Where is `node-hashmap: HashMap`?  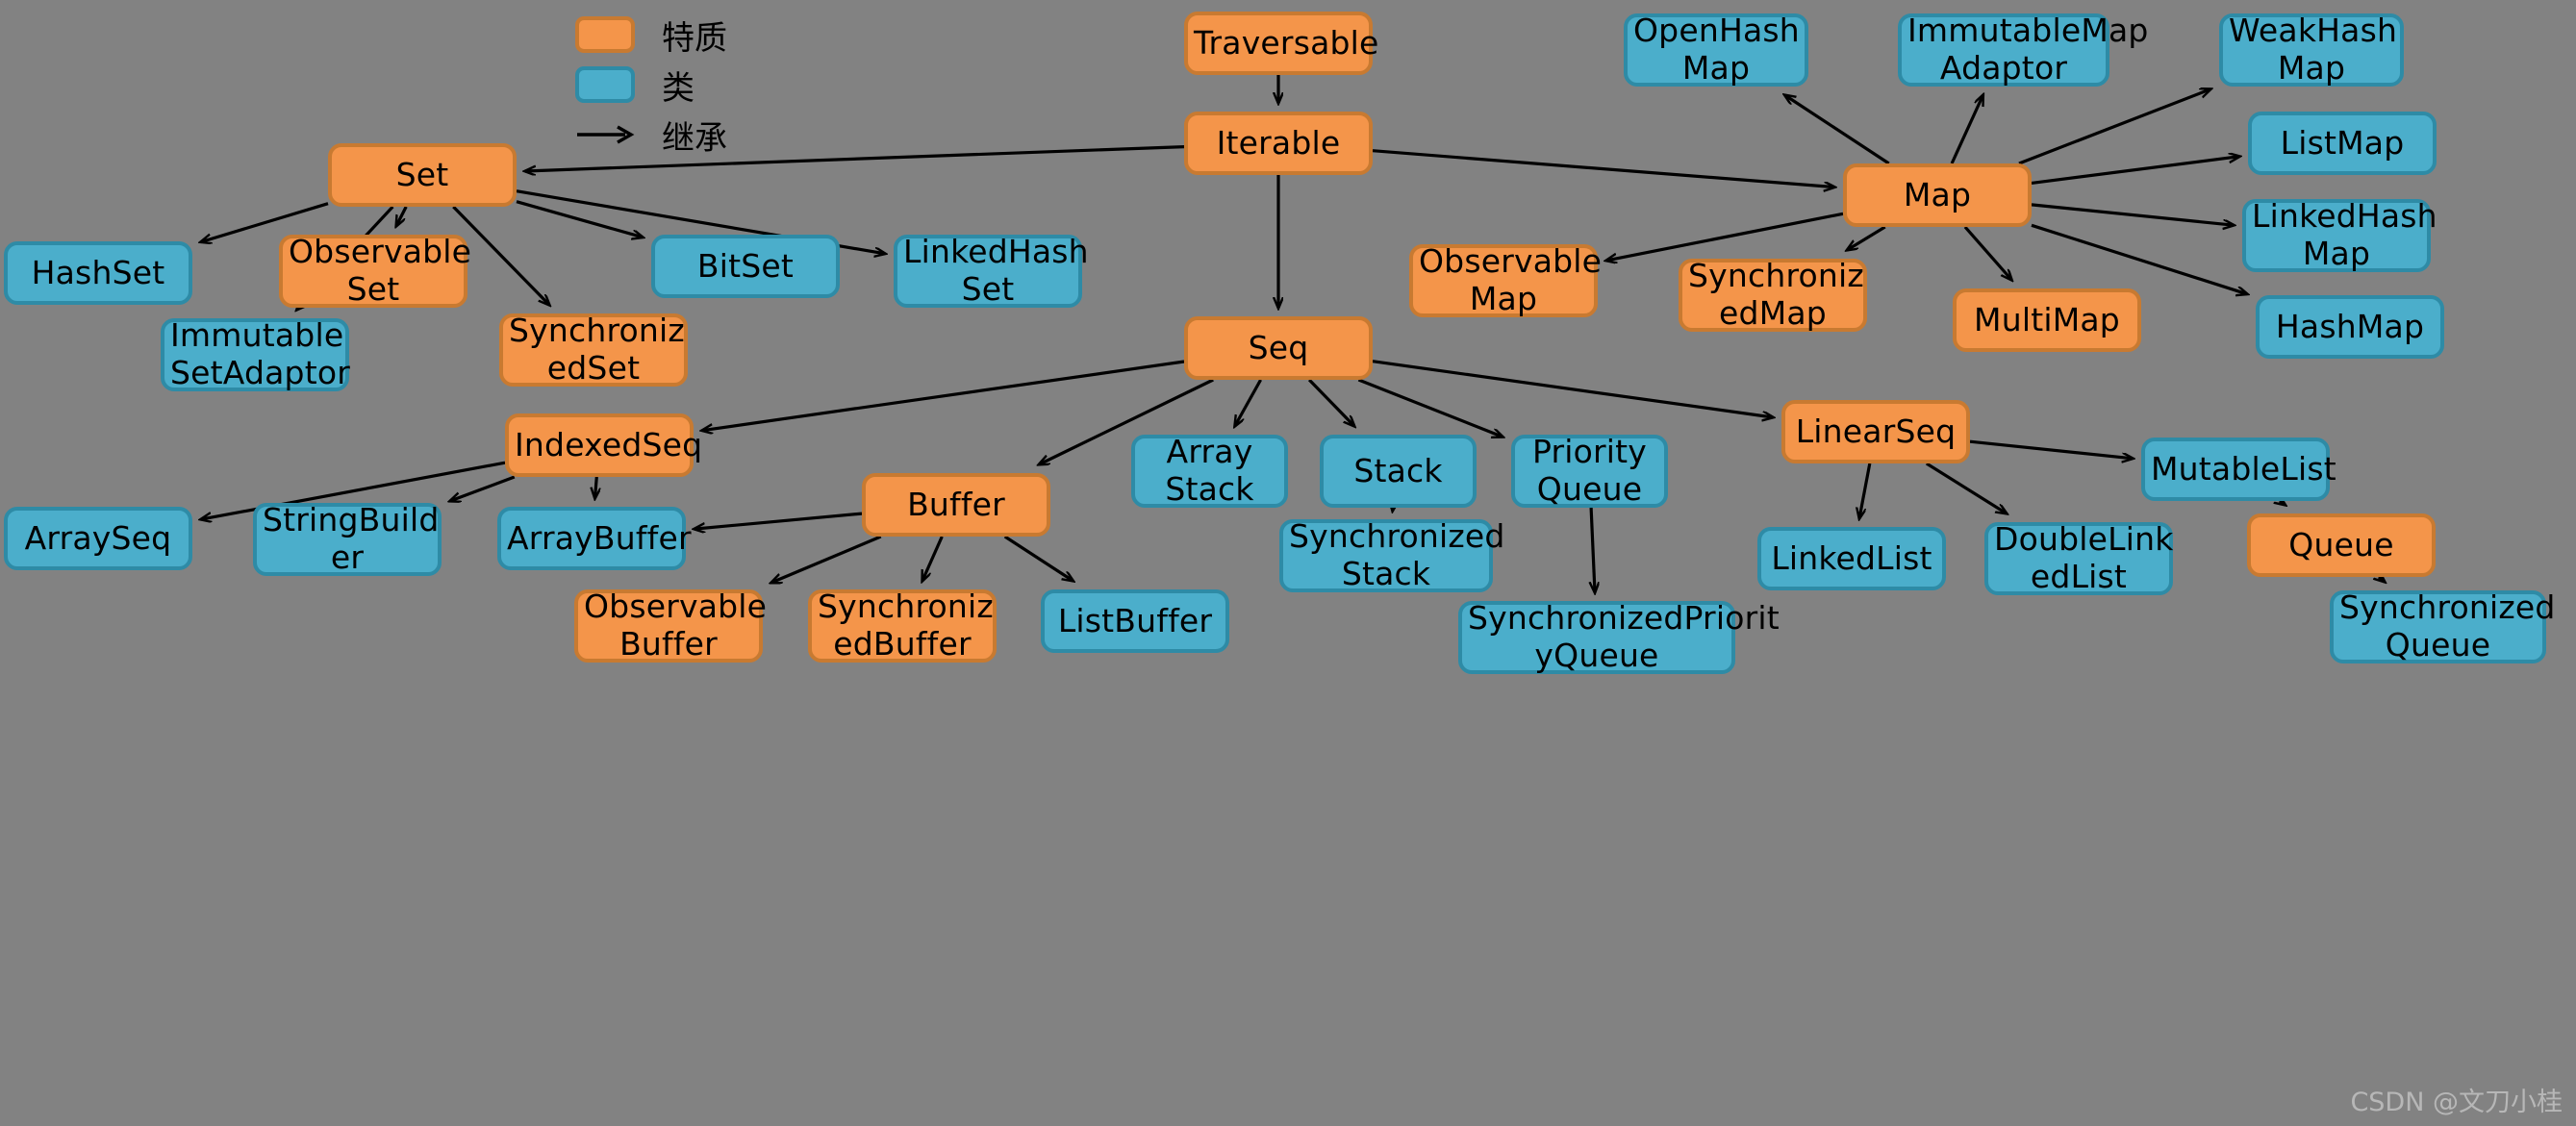 node-hashmap: HashMap is located at coordinates (2350, 327).